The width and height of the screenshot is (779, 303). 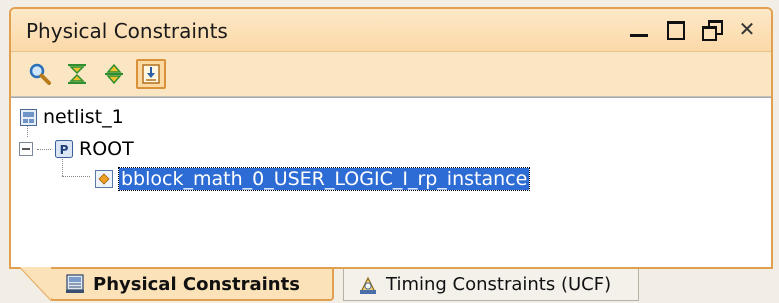 I want to click on tree-node-label: ROOT, so click(x=106, y=149).